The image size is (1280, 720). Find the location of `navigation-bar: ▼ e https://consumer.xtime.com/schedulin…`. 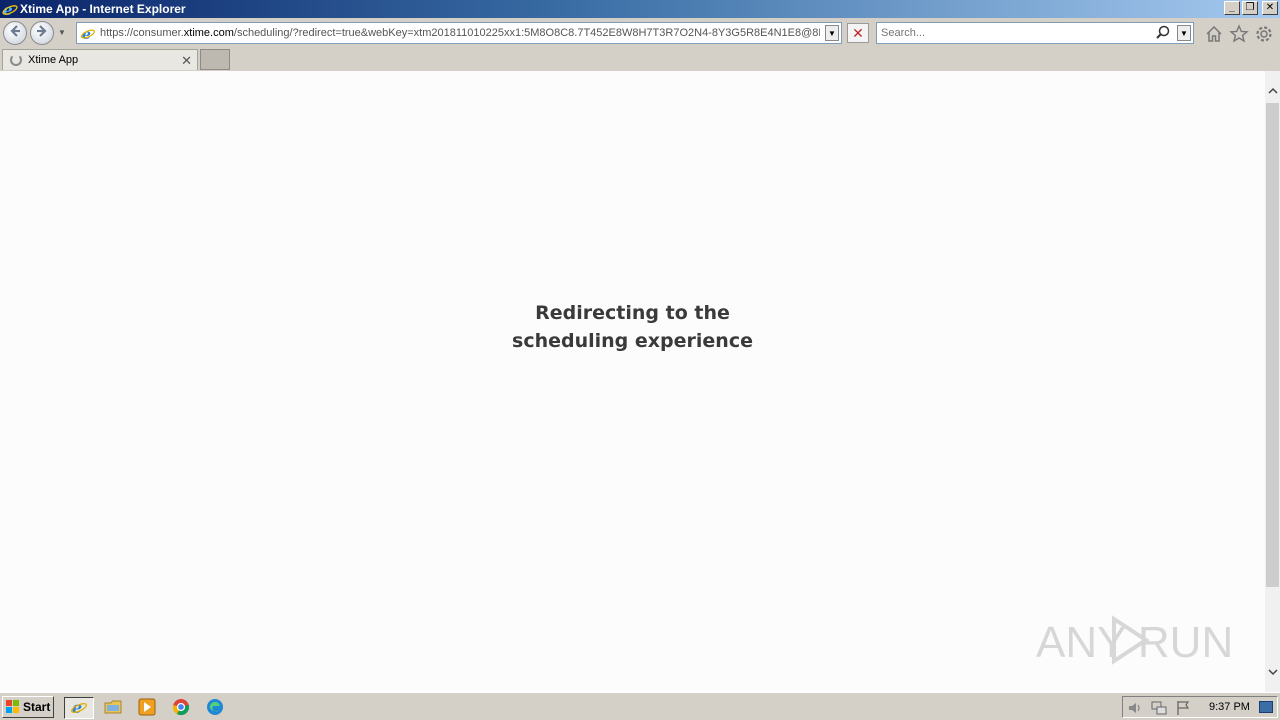

navigation-bar: ▼ e https://consumer.xtime.com/schedulin… is located at coordinates (640, 33).